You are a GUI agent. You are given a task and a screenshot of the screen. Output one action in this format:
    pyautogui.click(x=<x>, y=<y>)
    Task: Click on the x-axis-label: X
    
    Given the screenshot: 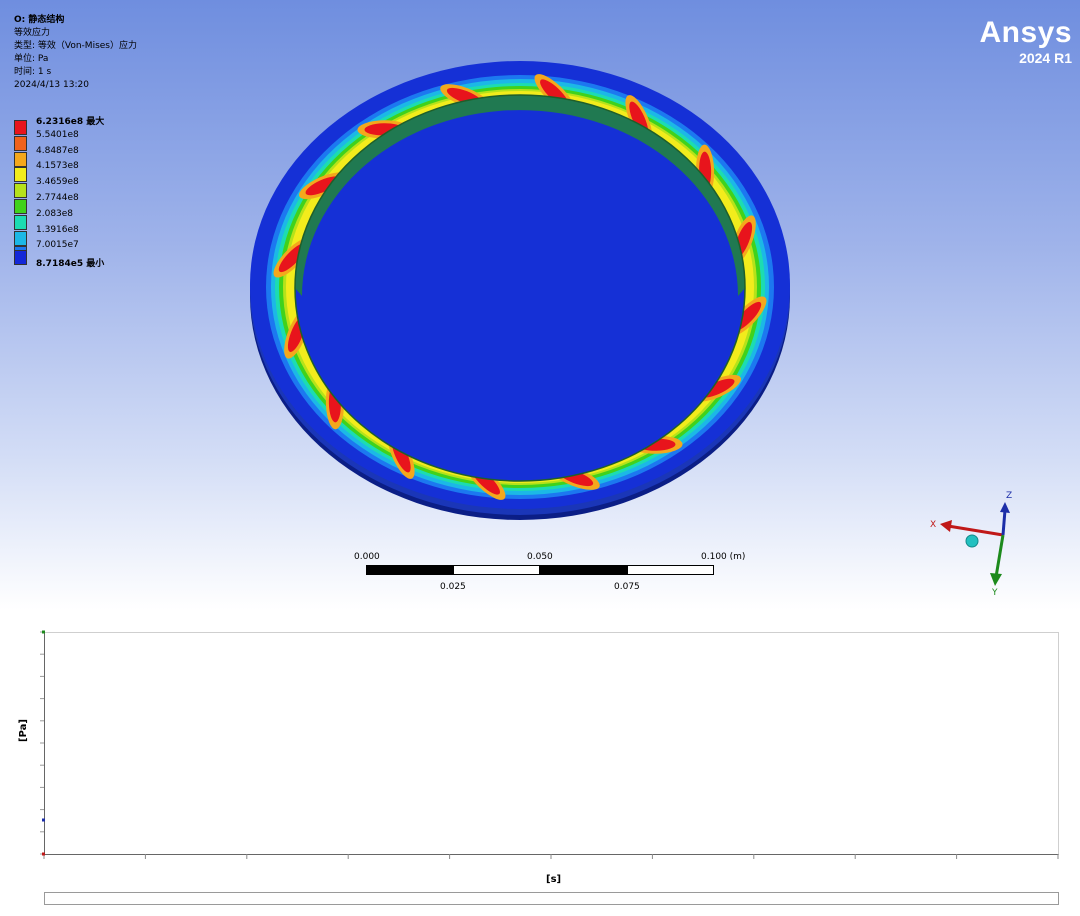 What is the action you would take?
    pyautogui.click(x=933, y=525)
    